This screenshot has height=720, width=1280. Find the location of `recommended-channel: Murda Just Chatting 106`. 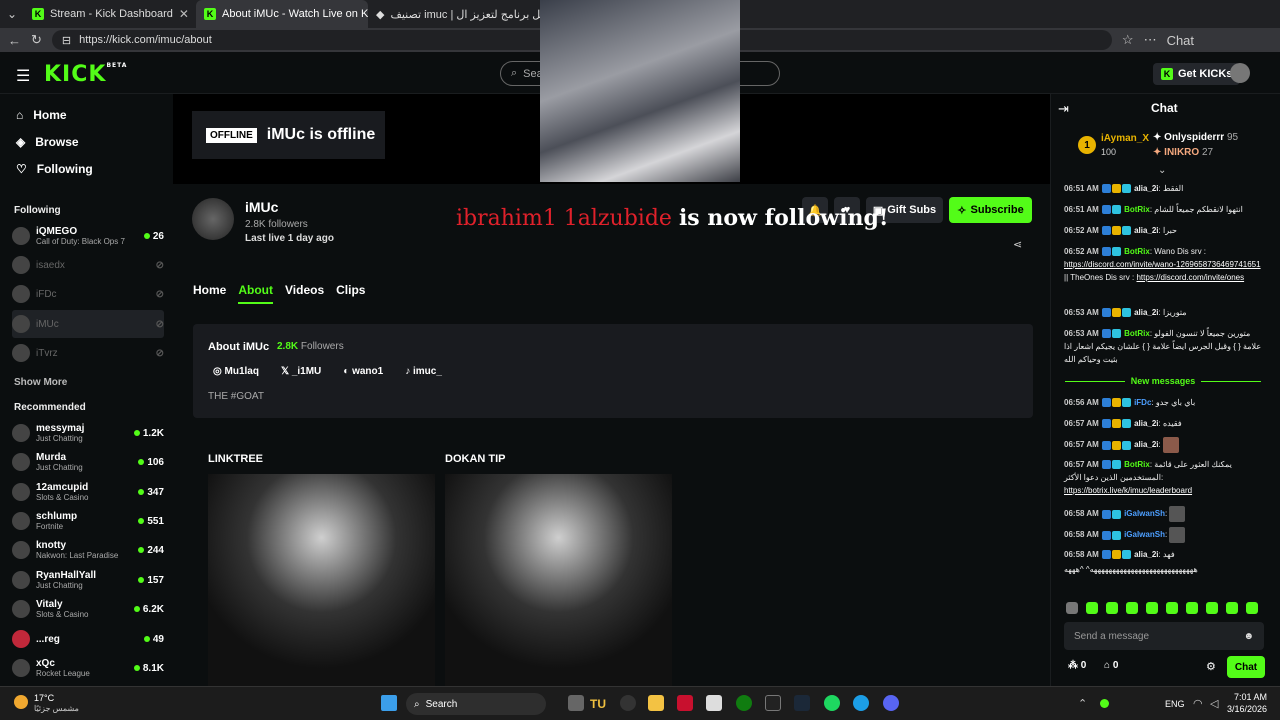

recommended-channel: Murda Just Chatting 106 is located at coordinates (88, 462).